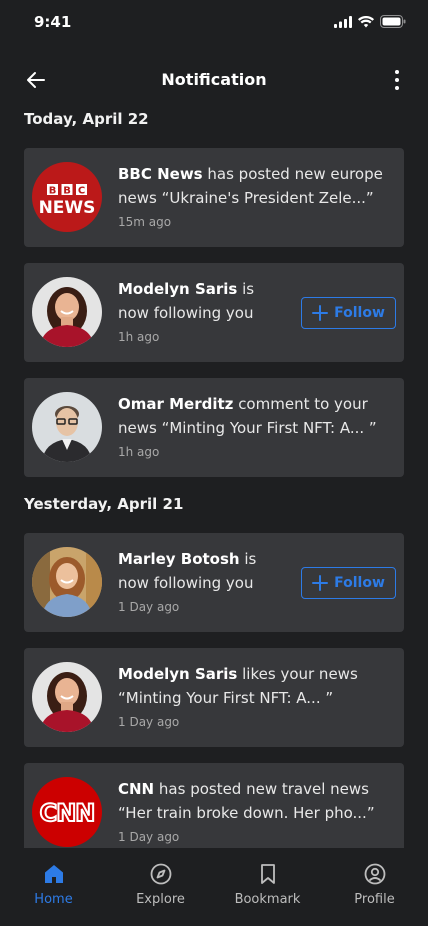  I want to click on tab-bookmark: Bookmark, so click(267, 887).